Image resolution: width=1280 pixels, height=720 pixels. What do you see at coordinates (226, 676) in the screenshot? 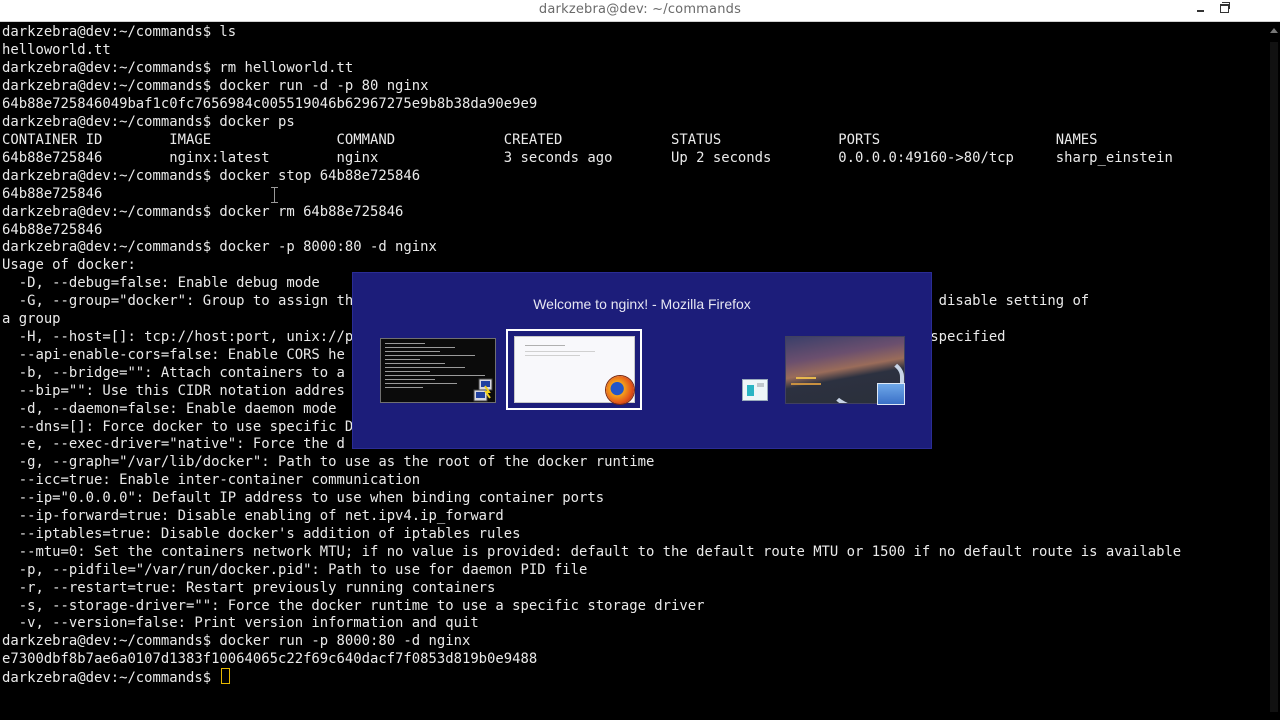
I see `terminal-cursor` at bounding box center [226, 676].